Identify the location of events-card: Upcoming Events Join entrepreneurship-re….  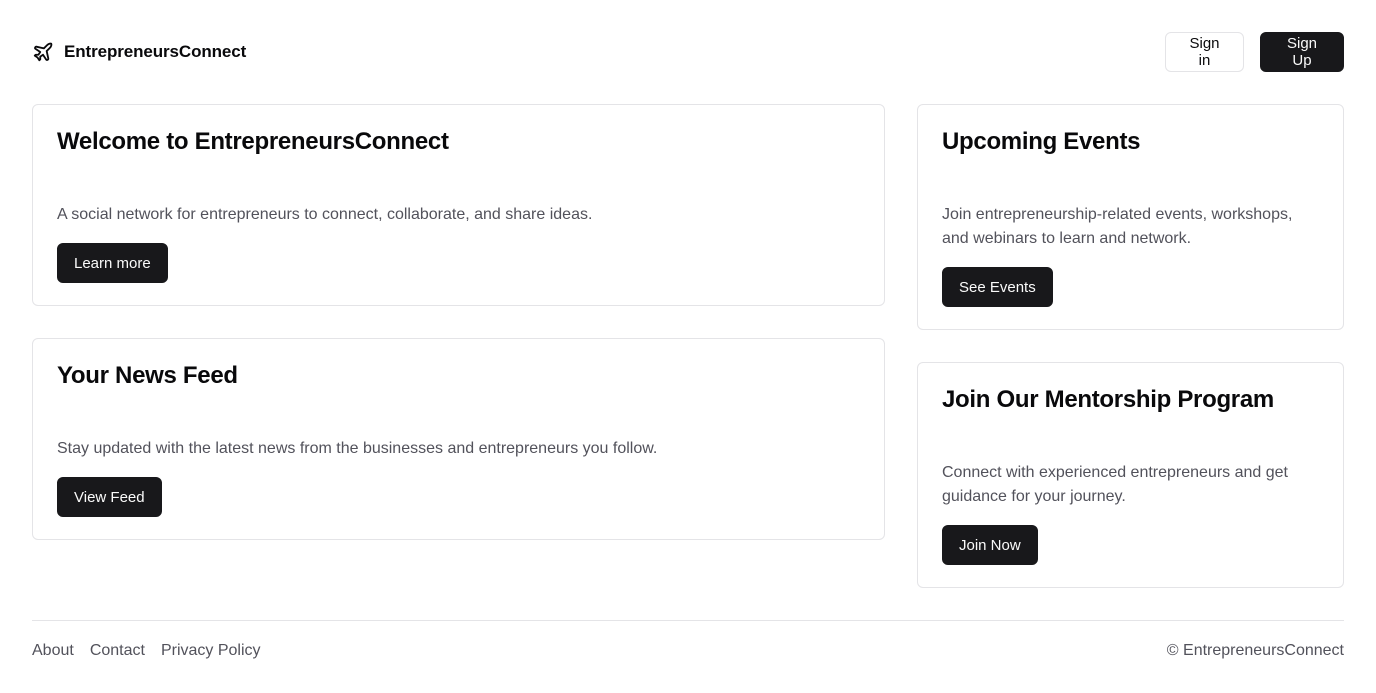
(1130, 217).